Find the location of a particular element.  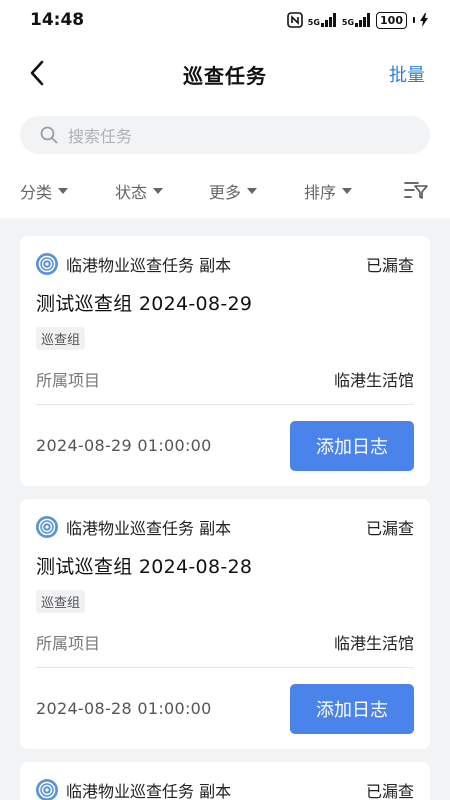

card-title: 测试巡查组 2024-08-29 is located at coordinates (144, 304).